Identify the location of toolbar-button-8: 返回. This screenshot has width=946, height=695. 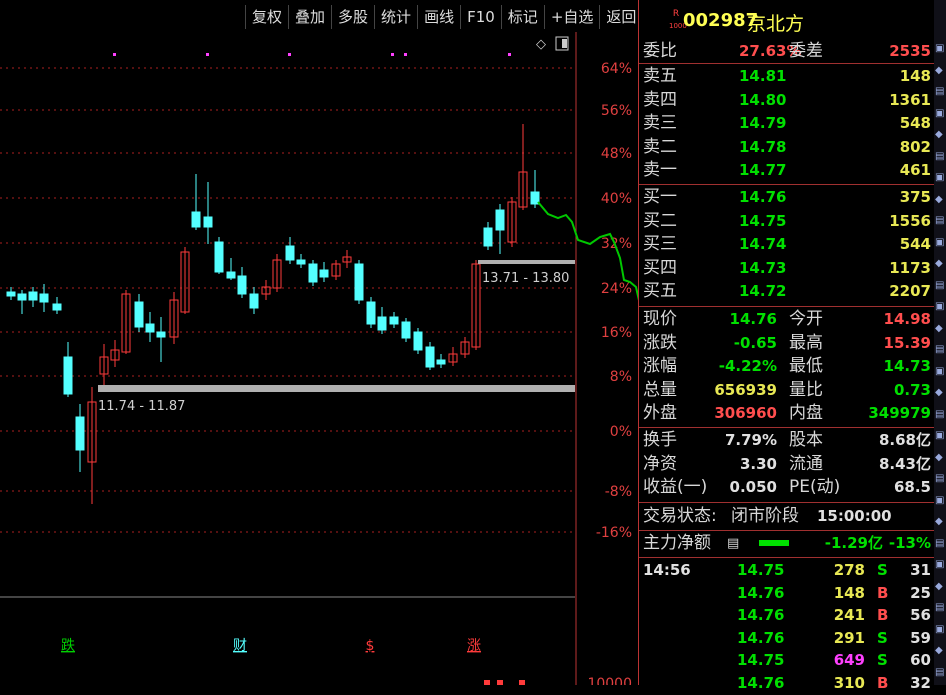
(620, 17).